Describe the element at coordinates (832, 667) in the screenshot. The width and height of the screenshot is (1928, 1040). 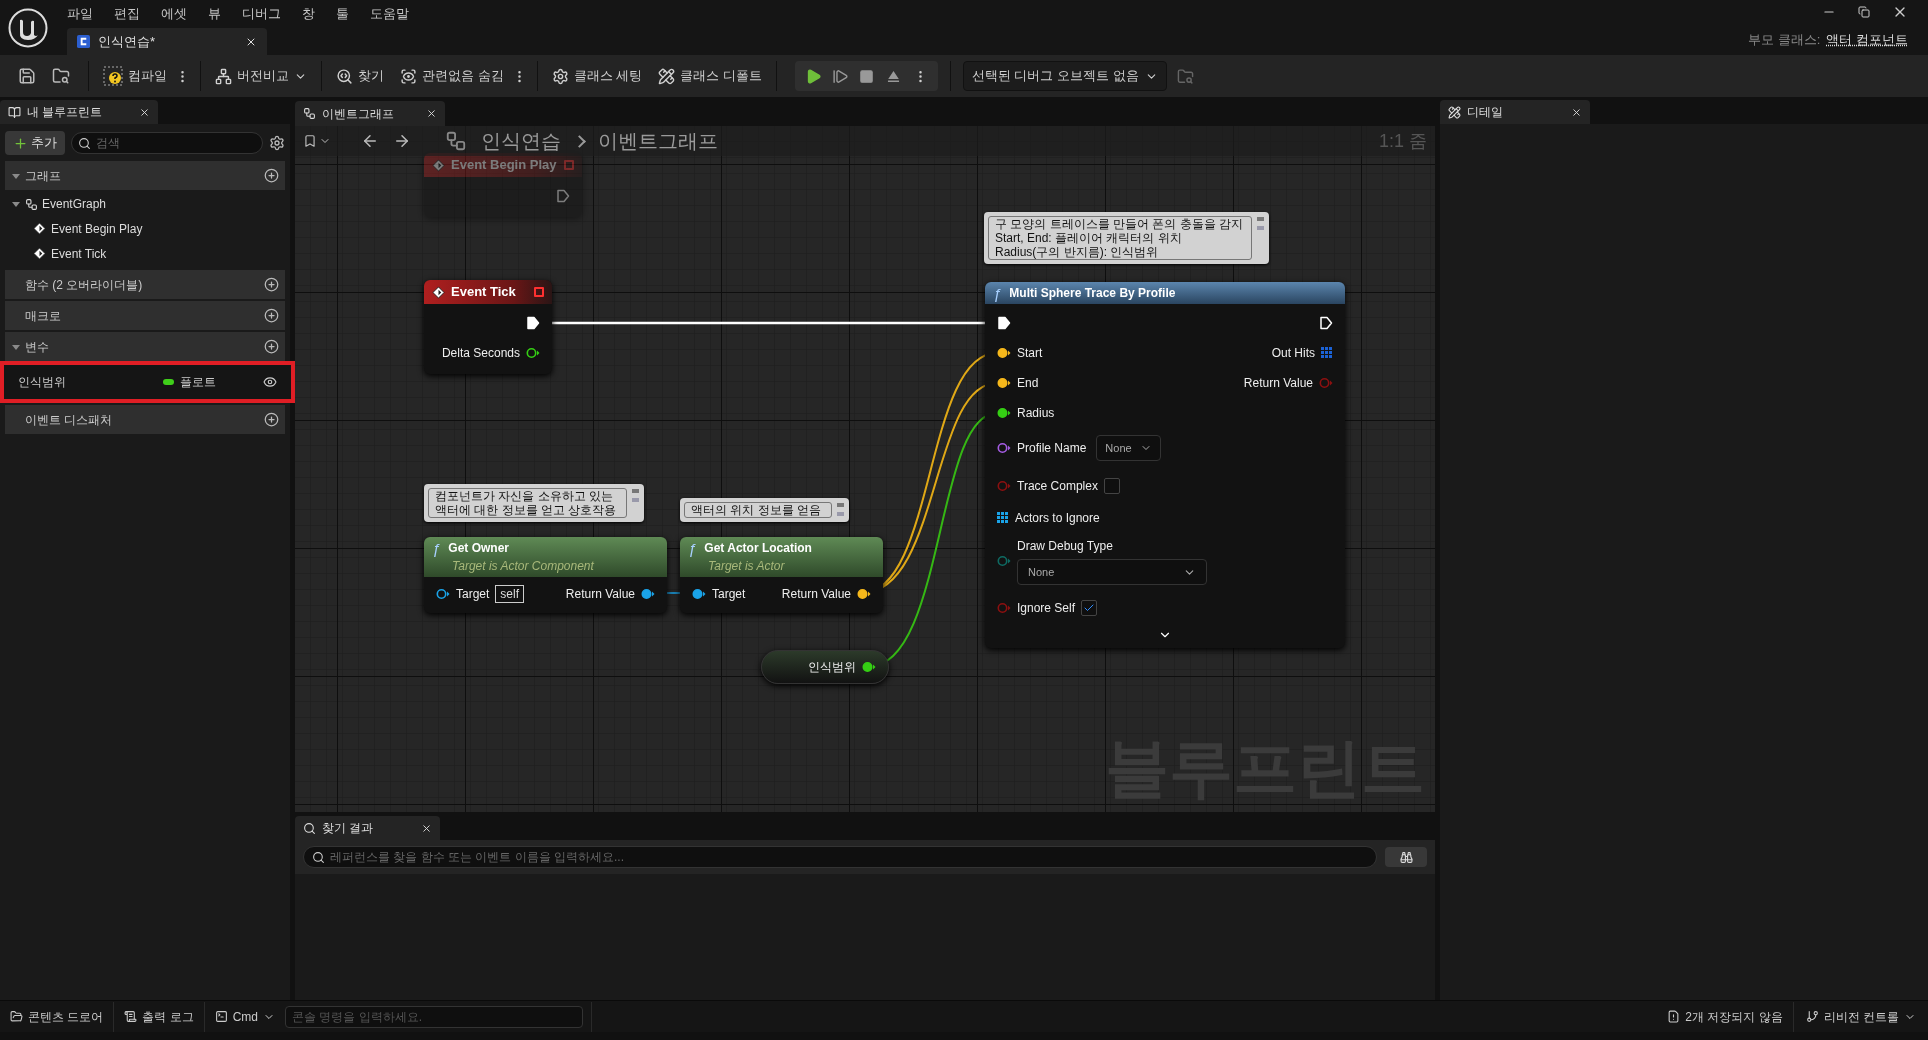
I see `variable-label: 인식범위` at that location.